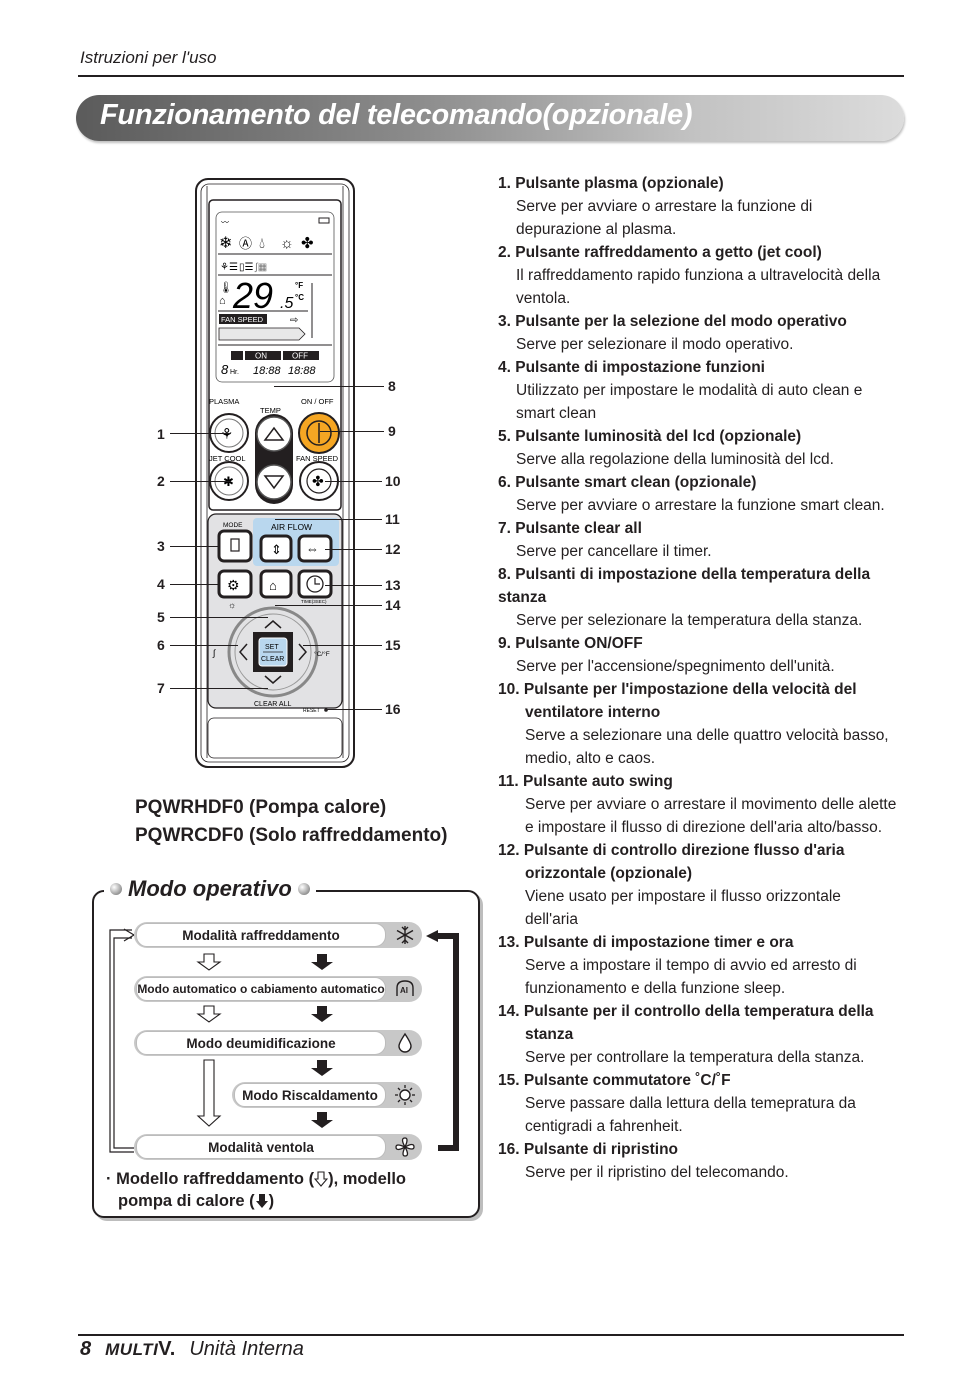 Image resolution: width=954 pixels, height=1400 pixels. I want to click on title-bar: Funzionamento del telecomando(opzionale), so click(490, 118).